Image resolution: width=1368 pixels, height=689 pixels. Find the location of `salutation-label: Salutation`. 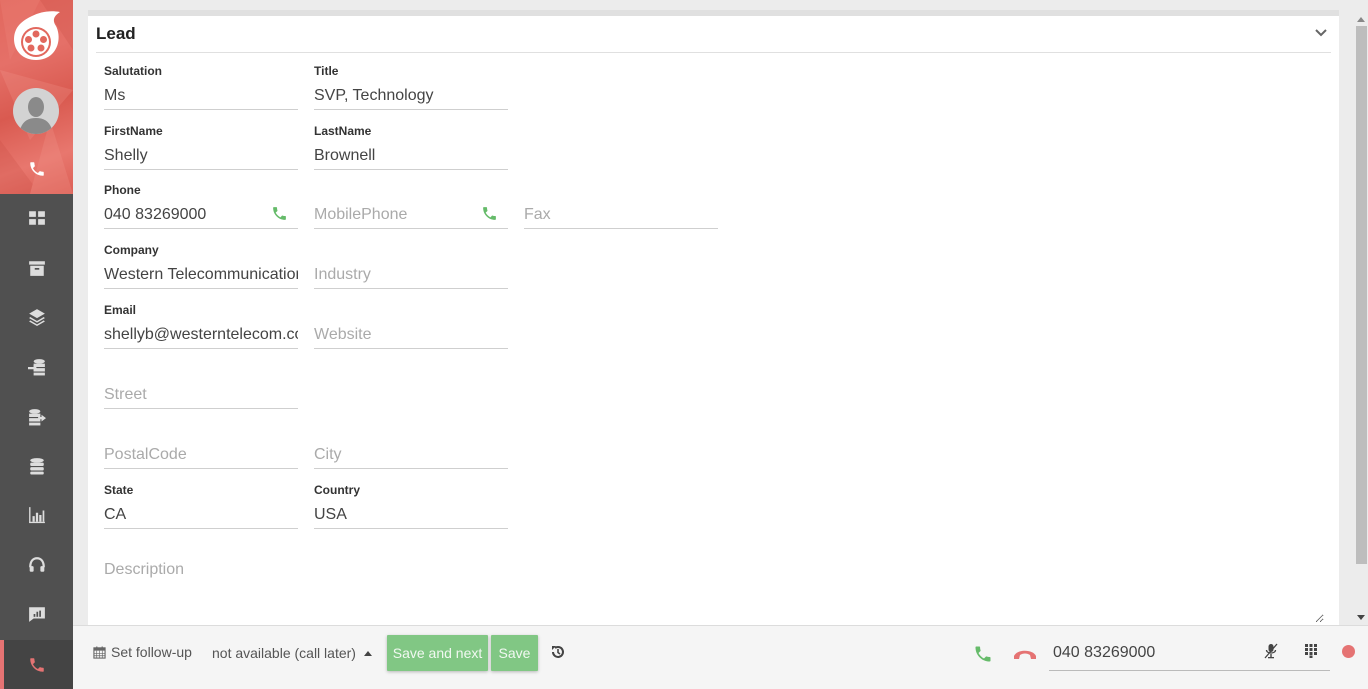

salutation-label: Salutation is located at coordinates (133, 71).